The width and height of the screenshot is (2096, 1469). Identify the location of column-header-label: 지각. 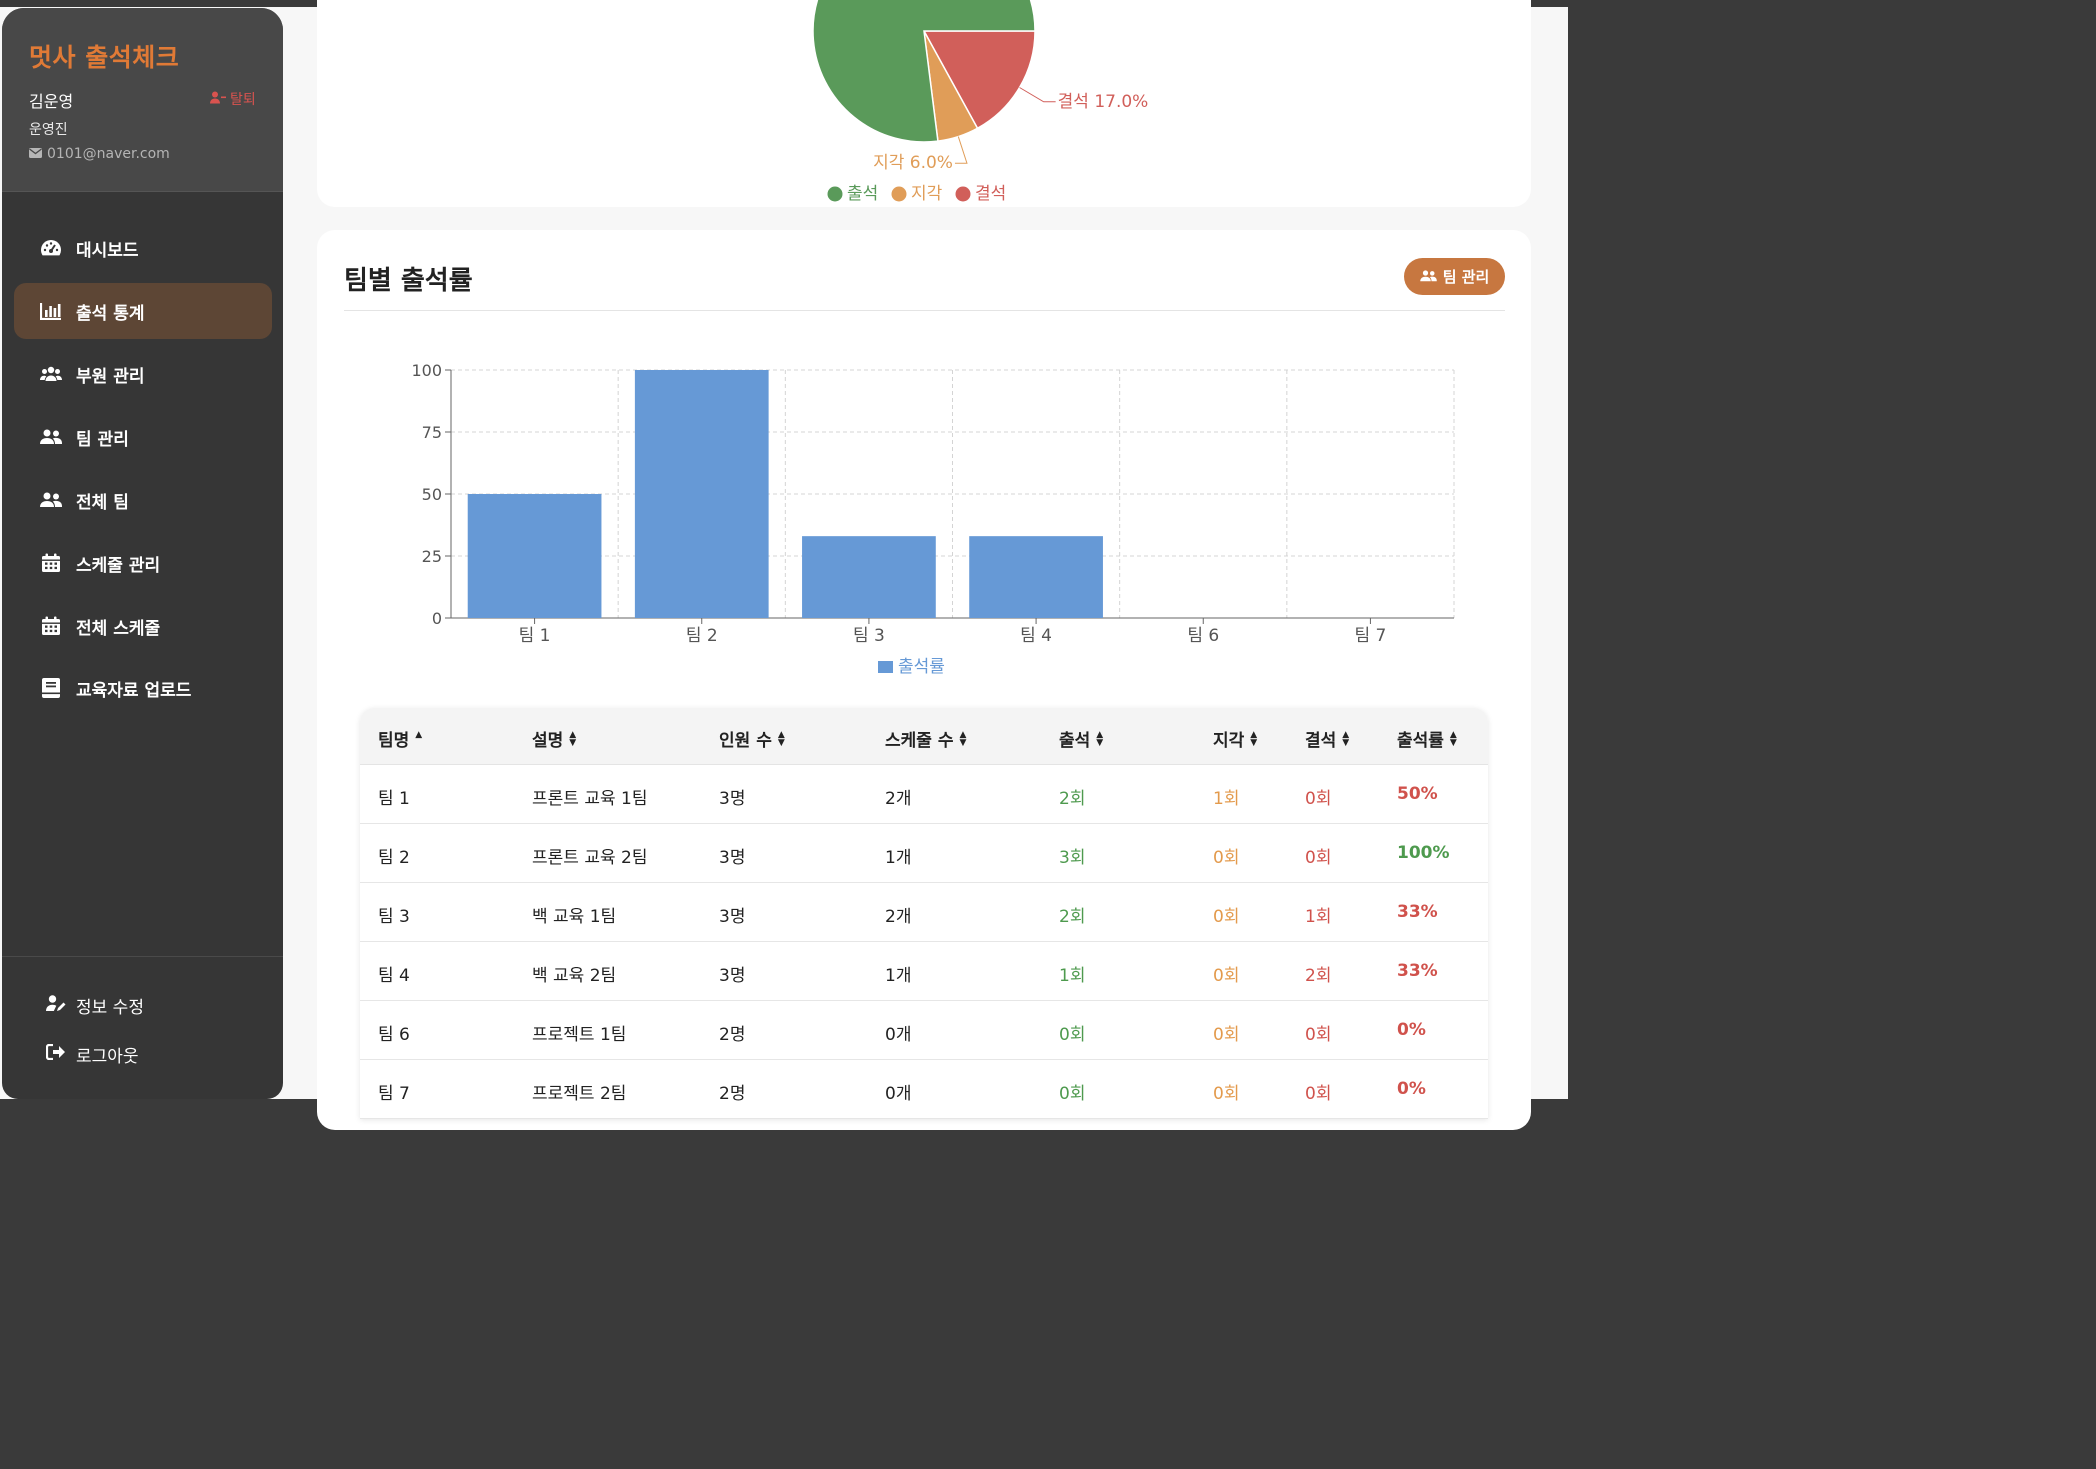
(1229, 741).